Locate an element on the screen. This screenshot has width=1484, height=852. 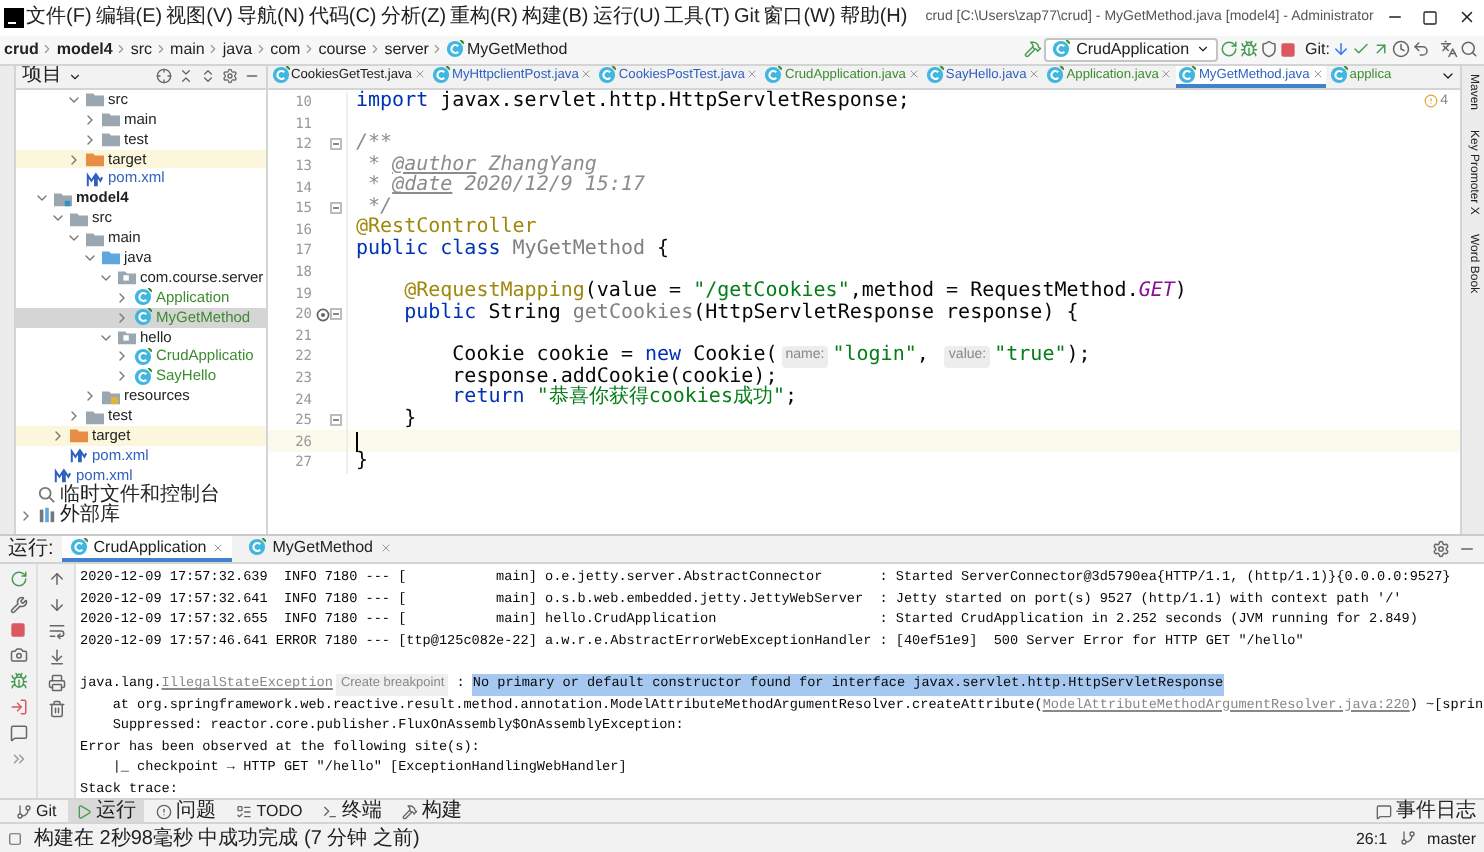
menu-item: 编辑(E) is located at coordinates (129, 17).